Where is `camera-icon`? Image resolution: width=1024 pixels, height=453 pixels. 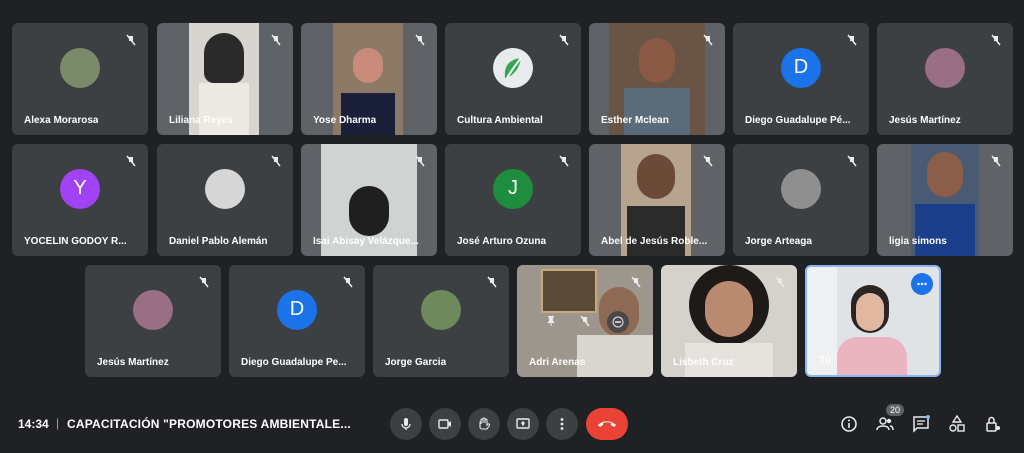 camera-icon is located at coordinates (444, 424).